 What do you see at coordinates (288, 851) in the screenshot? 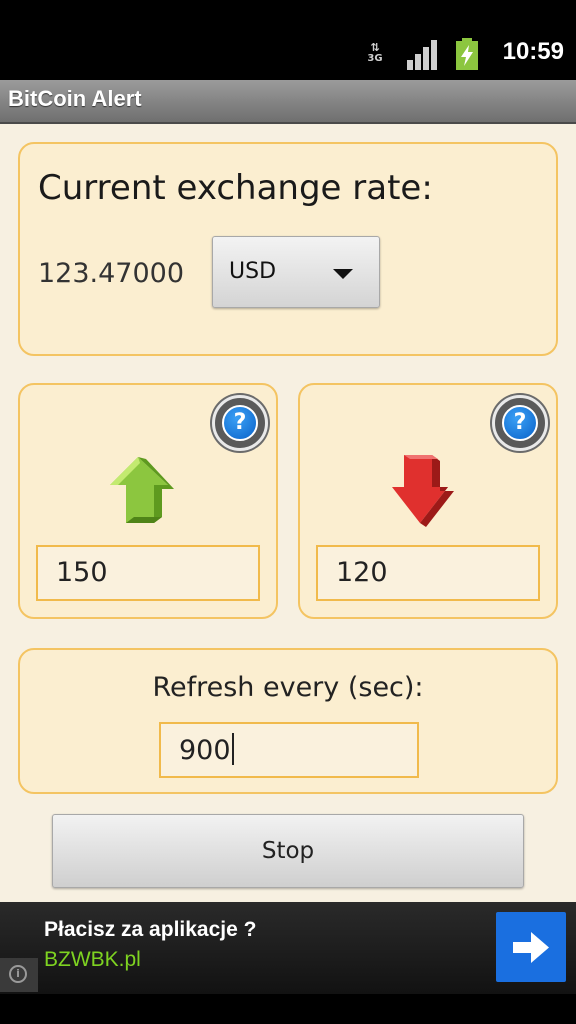
I see `stop-button: Stop` at bounding box center [288, 851].